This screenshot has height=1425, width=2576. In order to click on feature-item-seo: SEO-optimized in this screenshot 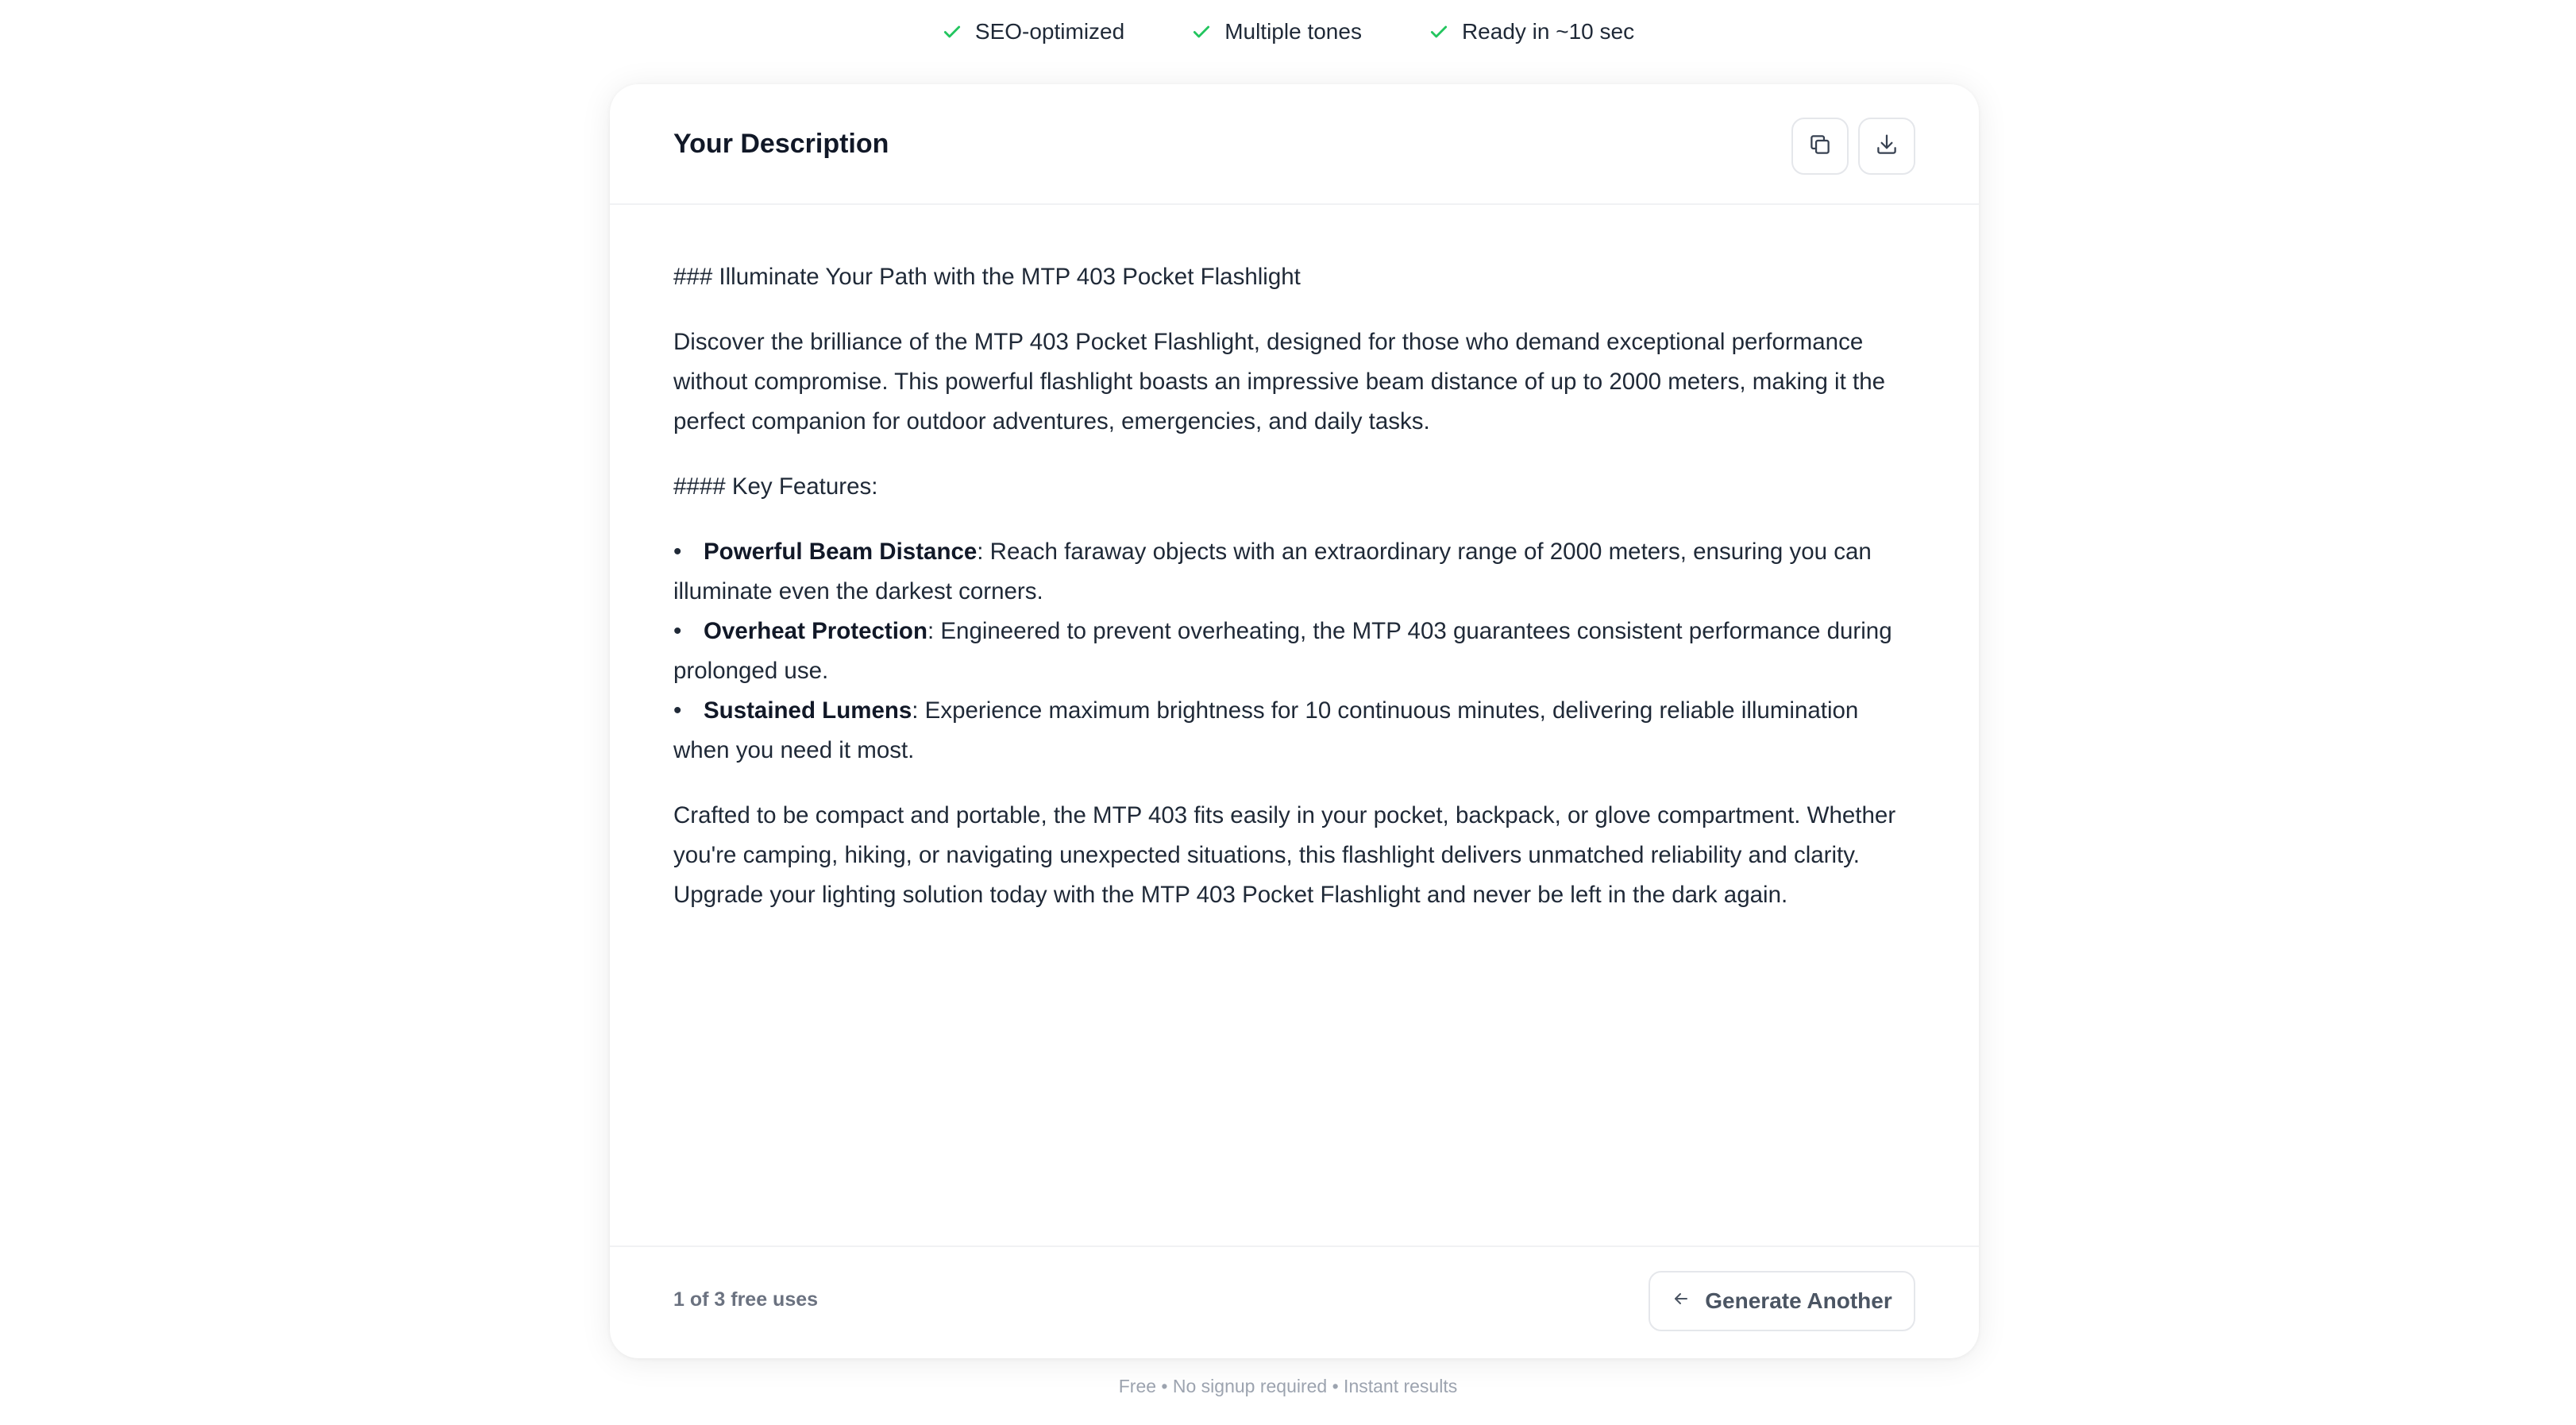, I will do `click(1033, 32)`.